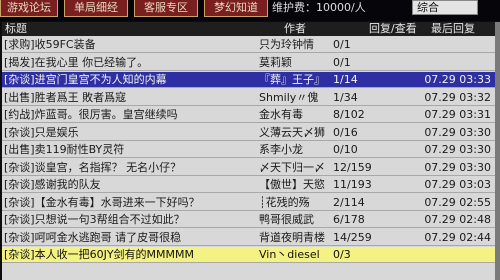 Image resolution: width=500 pixels, height=280 pixels. Describe the element at coordinates (345, 149) in the screenshot. I see `post-reply-count: 0/10` at that location.